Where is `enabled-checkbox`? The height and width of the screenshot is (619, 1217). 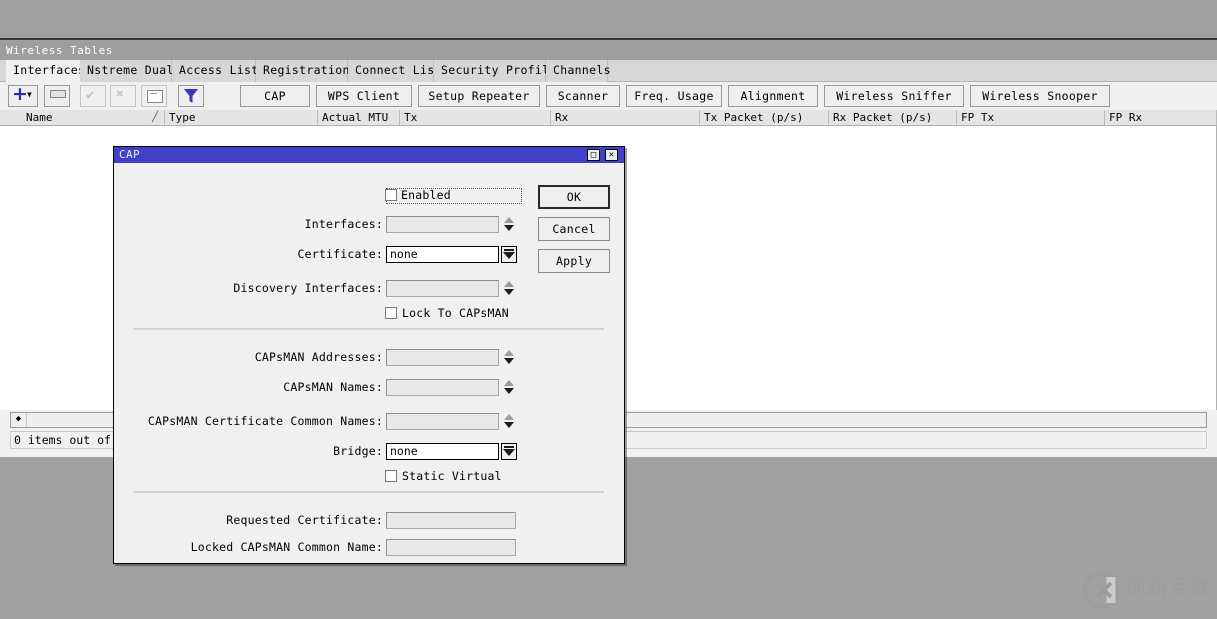 enabled-checkbox is located at coordinates (391, 195).